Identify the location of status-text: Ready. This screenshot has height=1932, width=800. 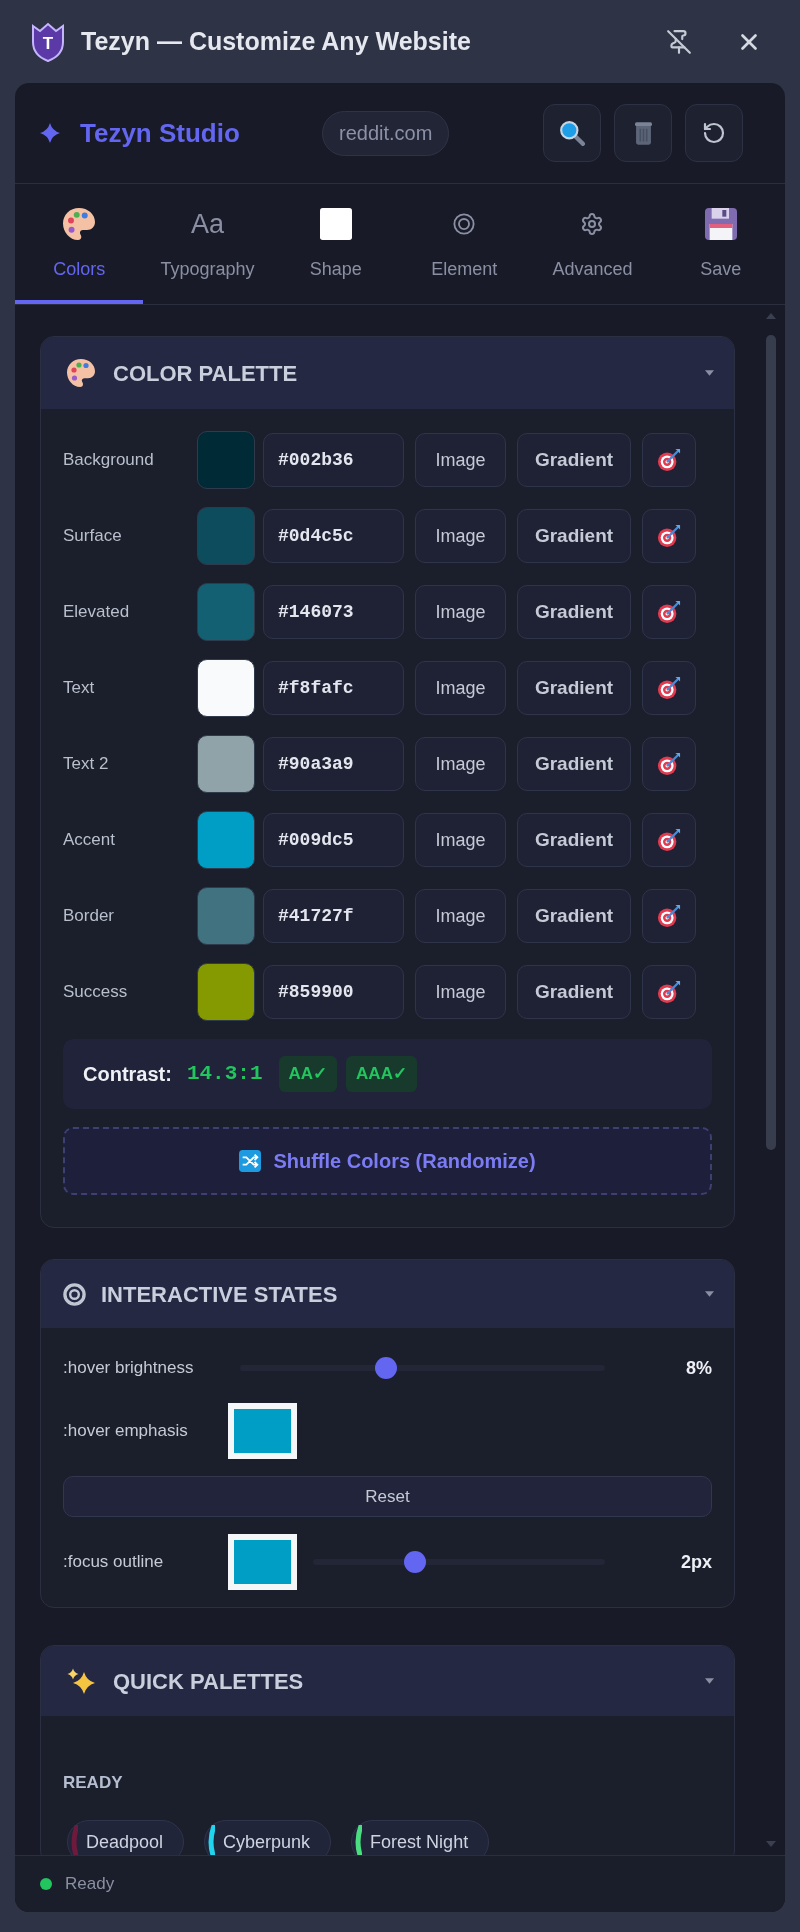
(90, 1884).